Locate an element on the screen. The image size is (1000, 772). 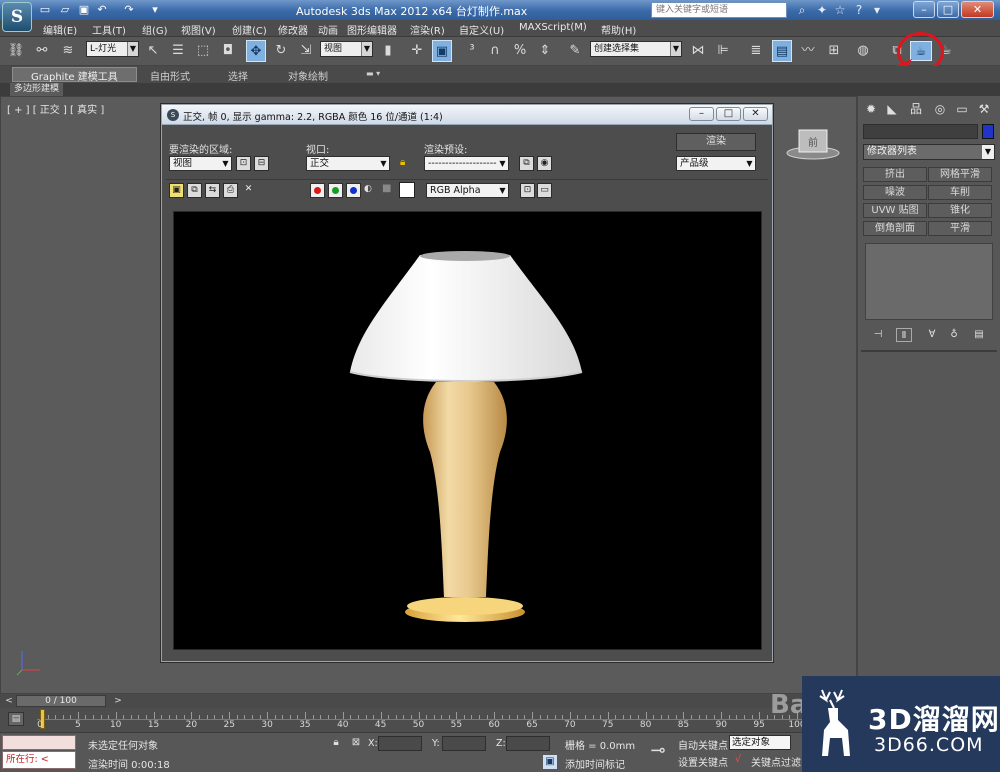
quick-access-dropdown-icon: ▾ is located at coordinates (155, 9).